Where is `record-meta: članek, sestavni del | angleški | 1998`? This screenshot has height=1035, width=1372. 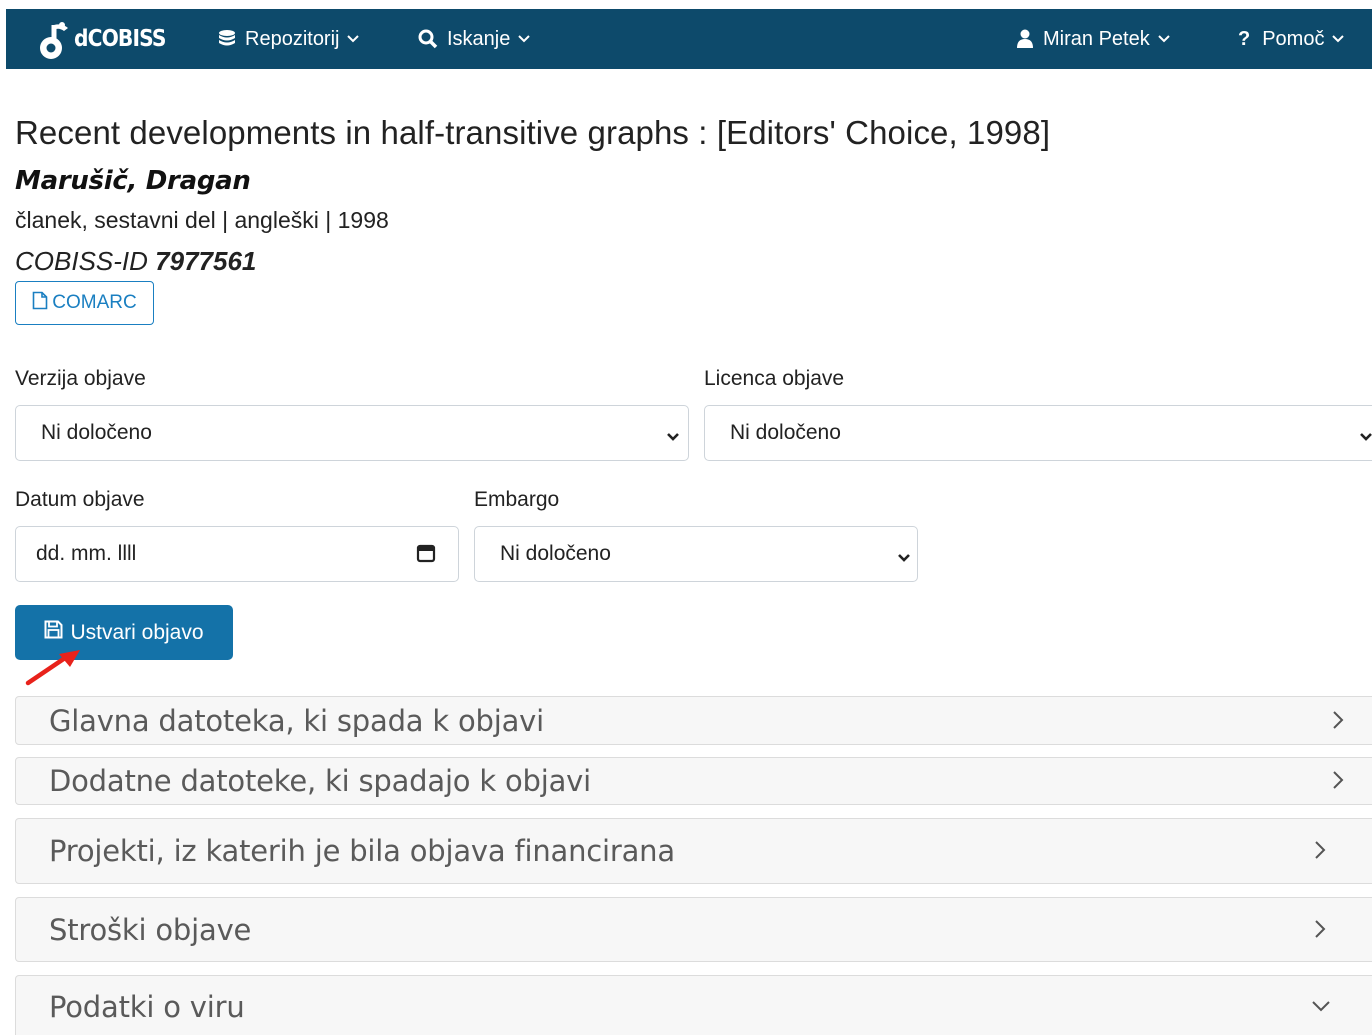
record-meta: članek, sestavni del | angleški | 1998 is located at coordinates (202, 220).